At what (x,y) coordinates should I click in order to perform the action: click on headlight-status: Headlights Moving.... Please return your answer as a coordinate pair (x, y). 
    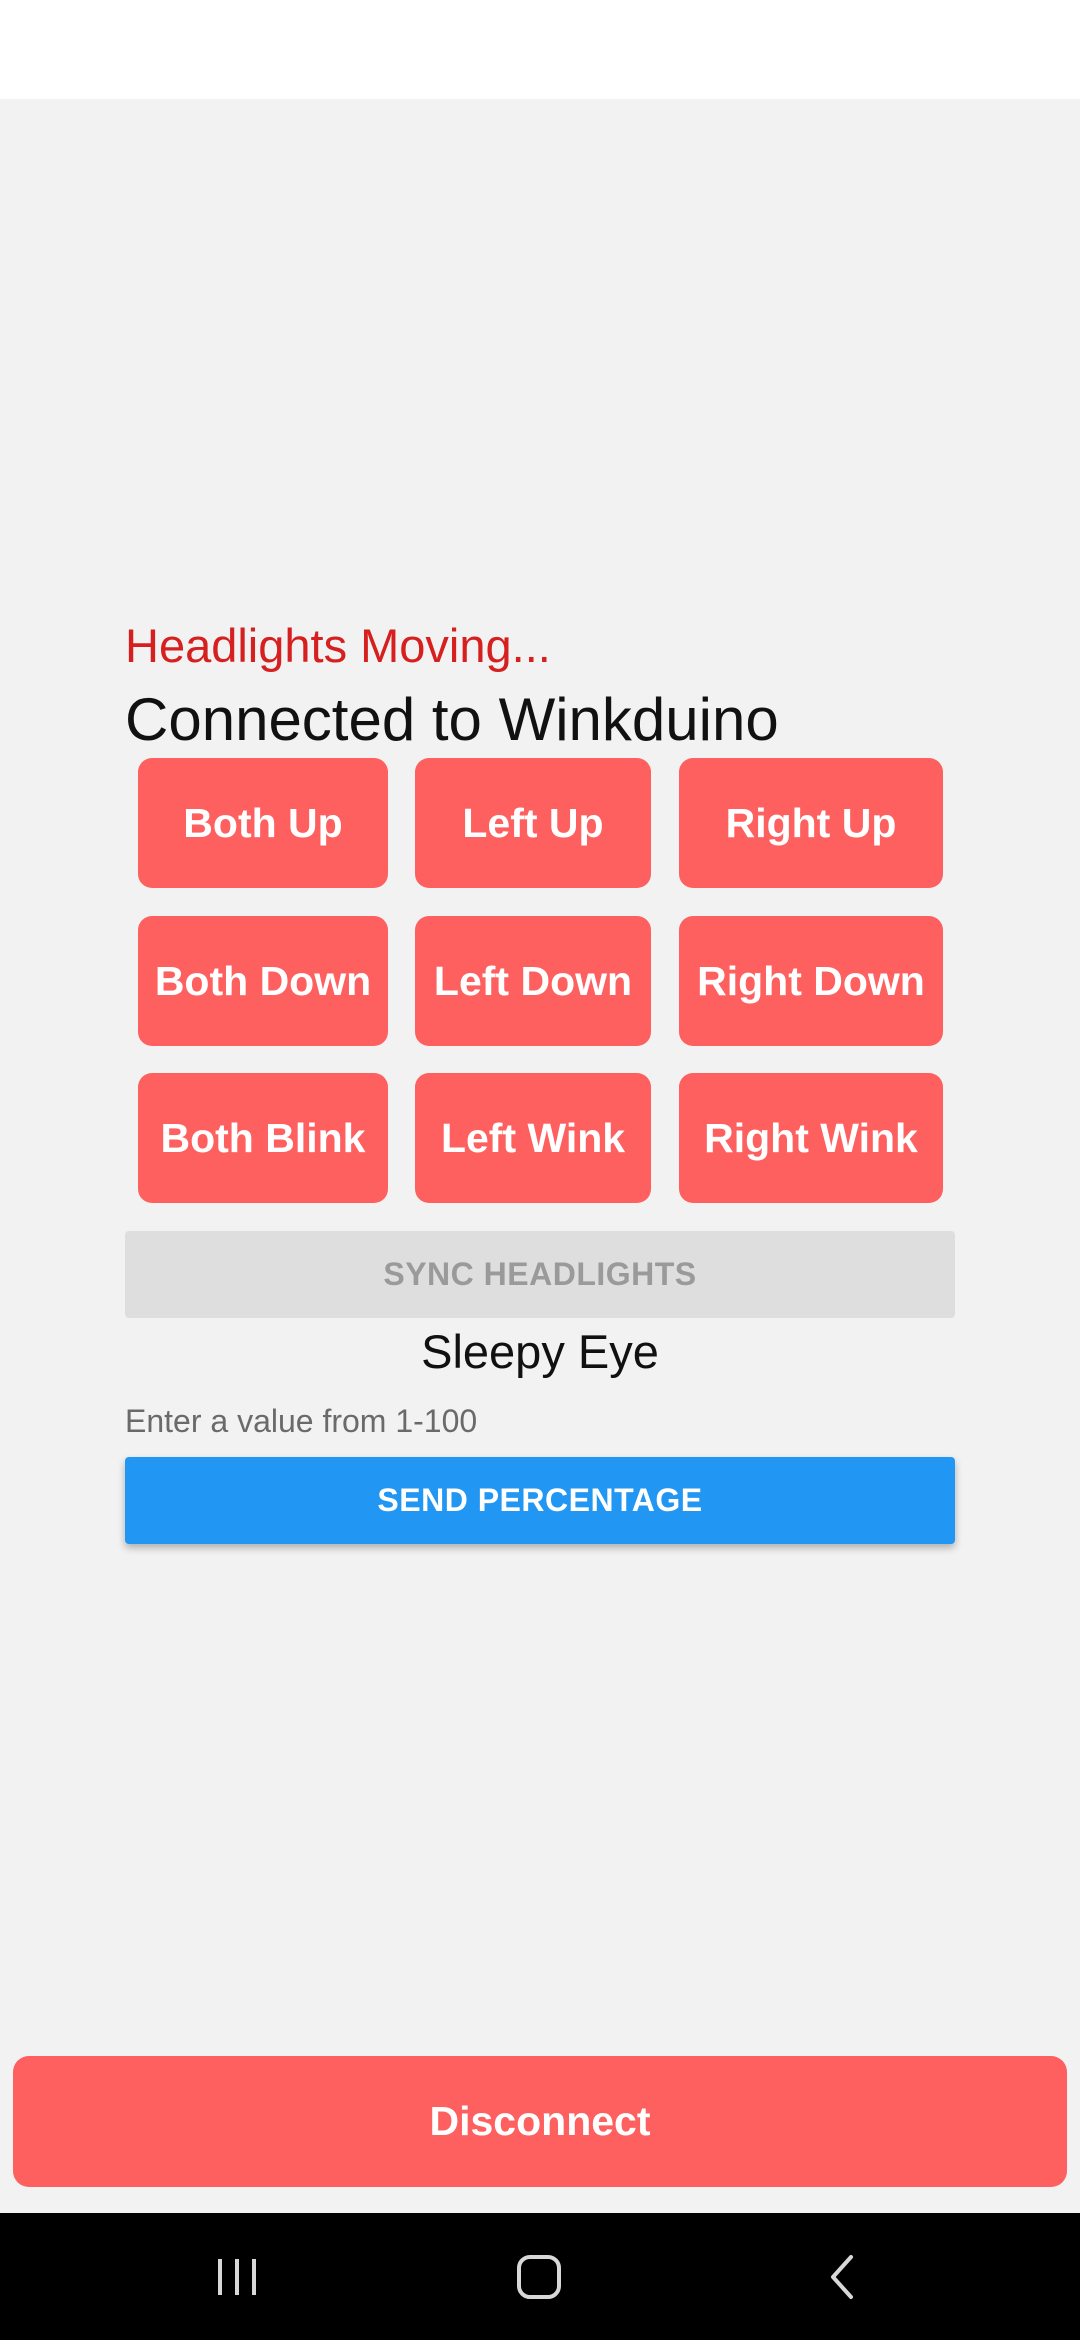
    Looking at the image, I should click on (338, 645).